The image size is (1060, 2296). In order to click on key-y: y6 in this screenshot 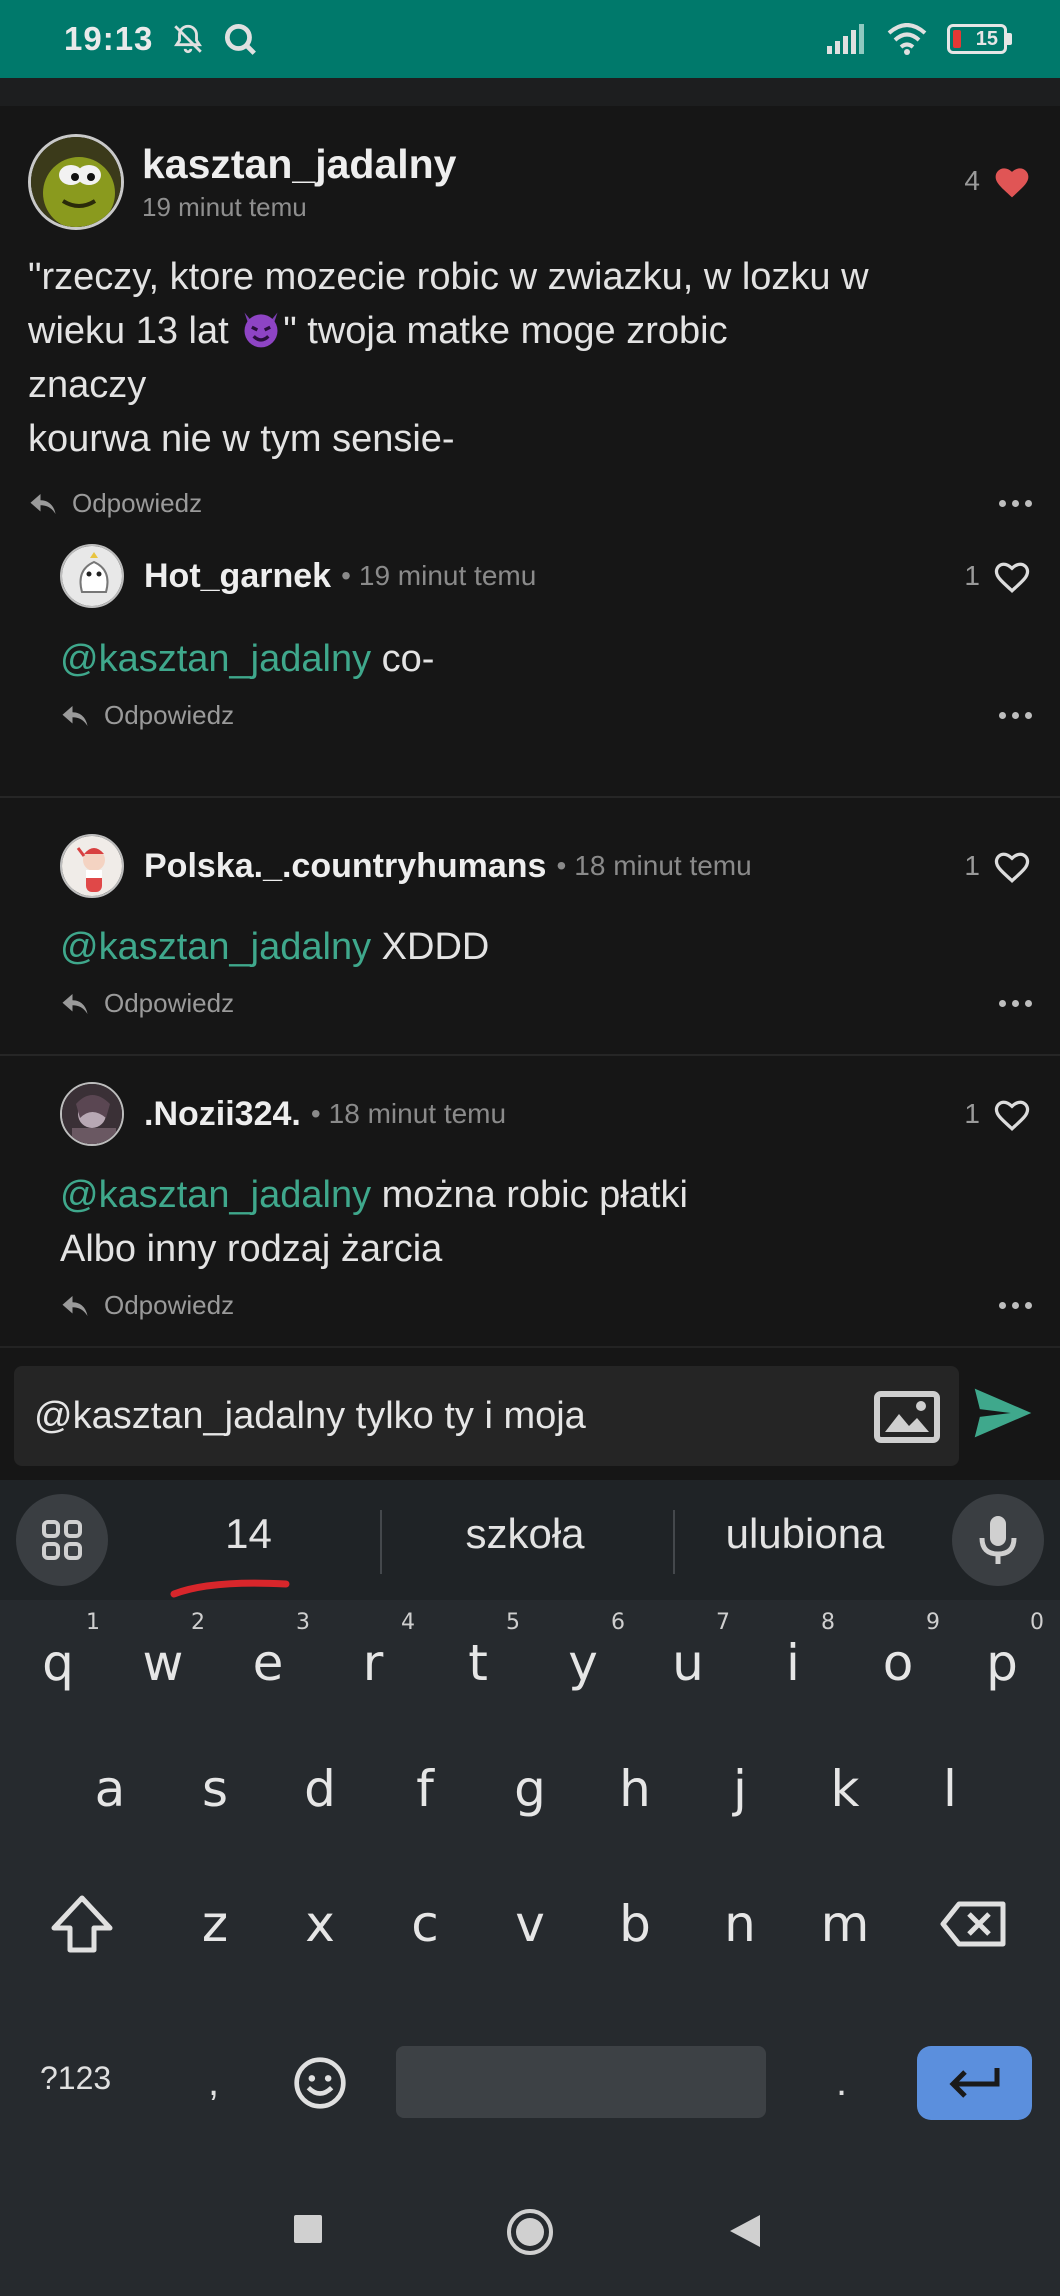, I will do `click(583, 1663)`.